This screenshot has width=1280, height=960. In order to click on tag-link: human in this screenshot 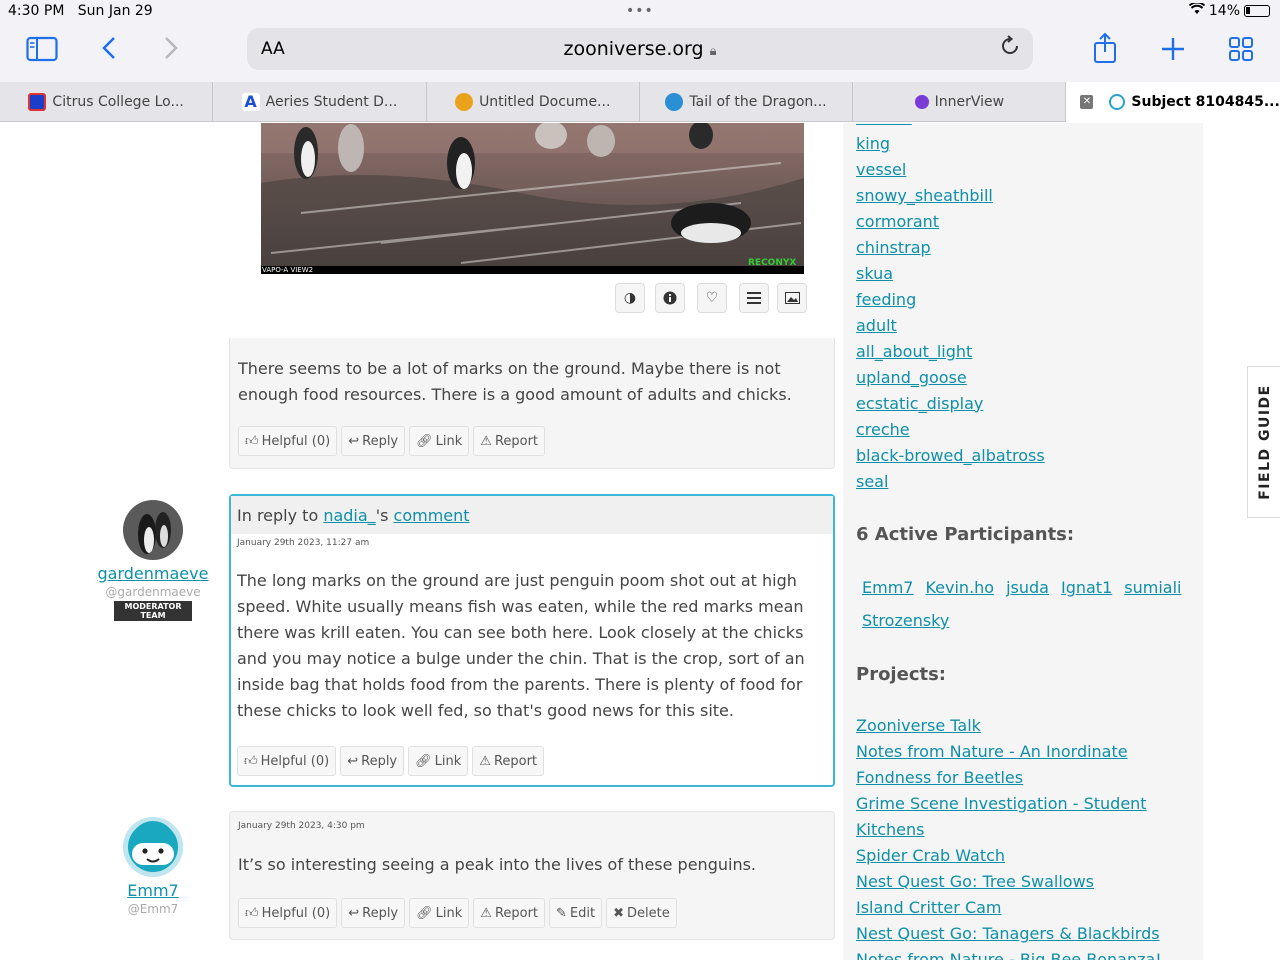, I will do `click(1026, 127)`.